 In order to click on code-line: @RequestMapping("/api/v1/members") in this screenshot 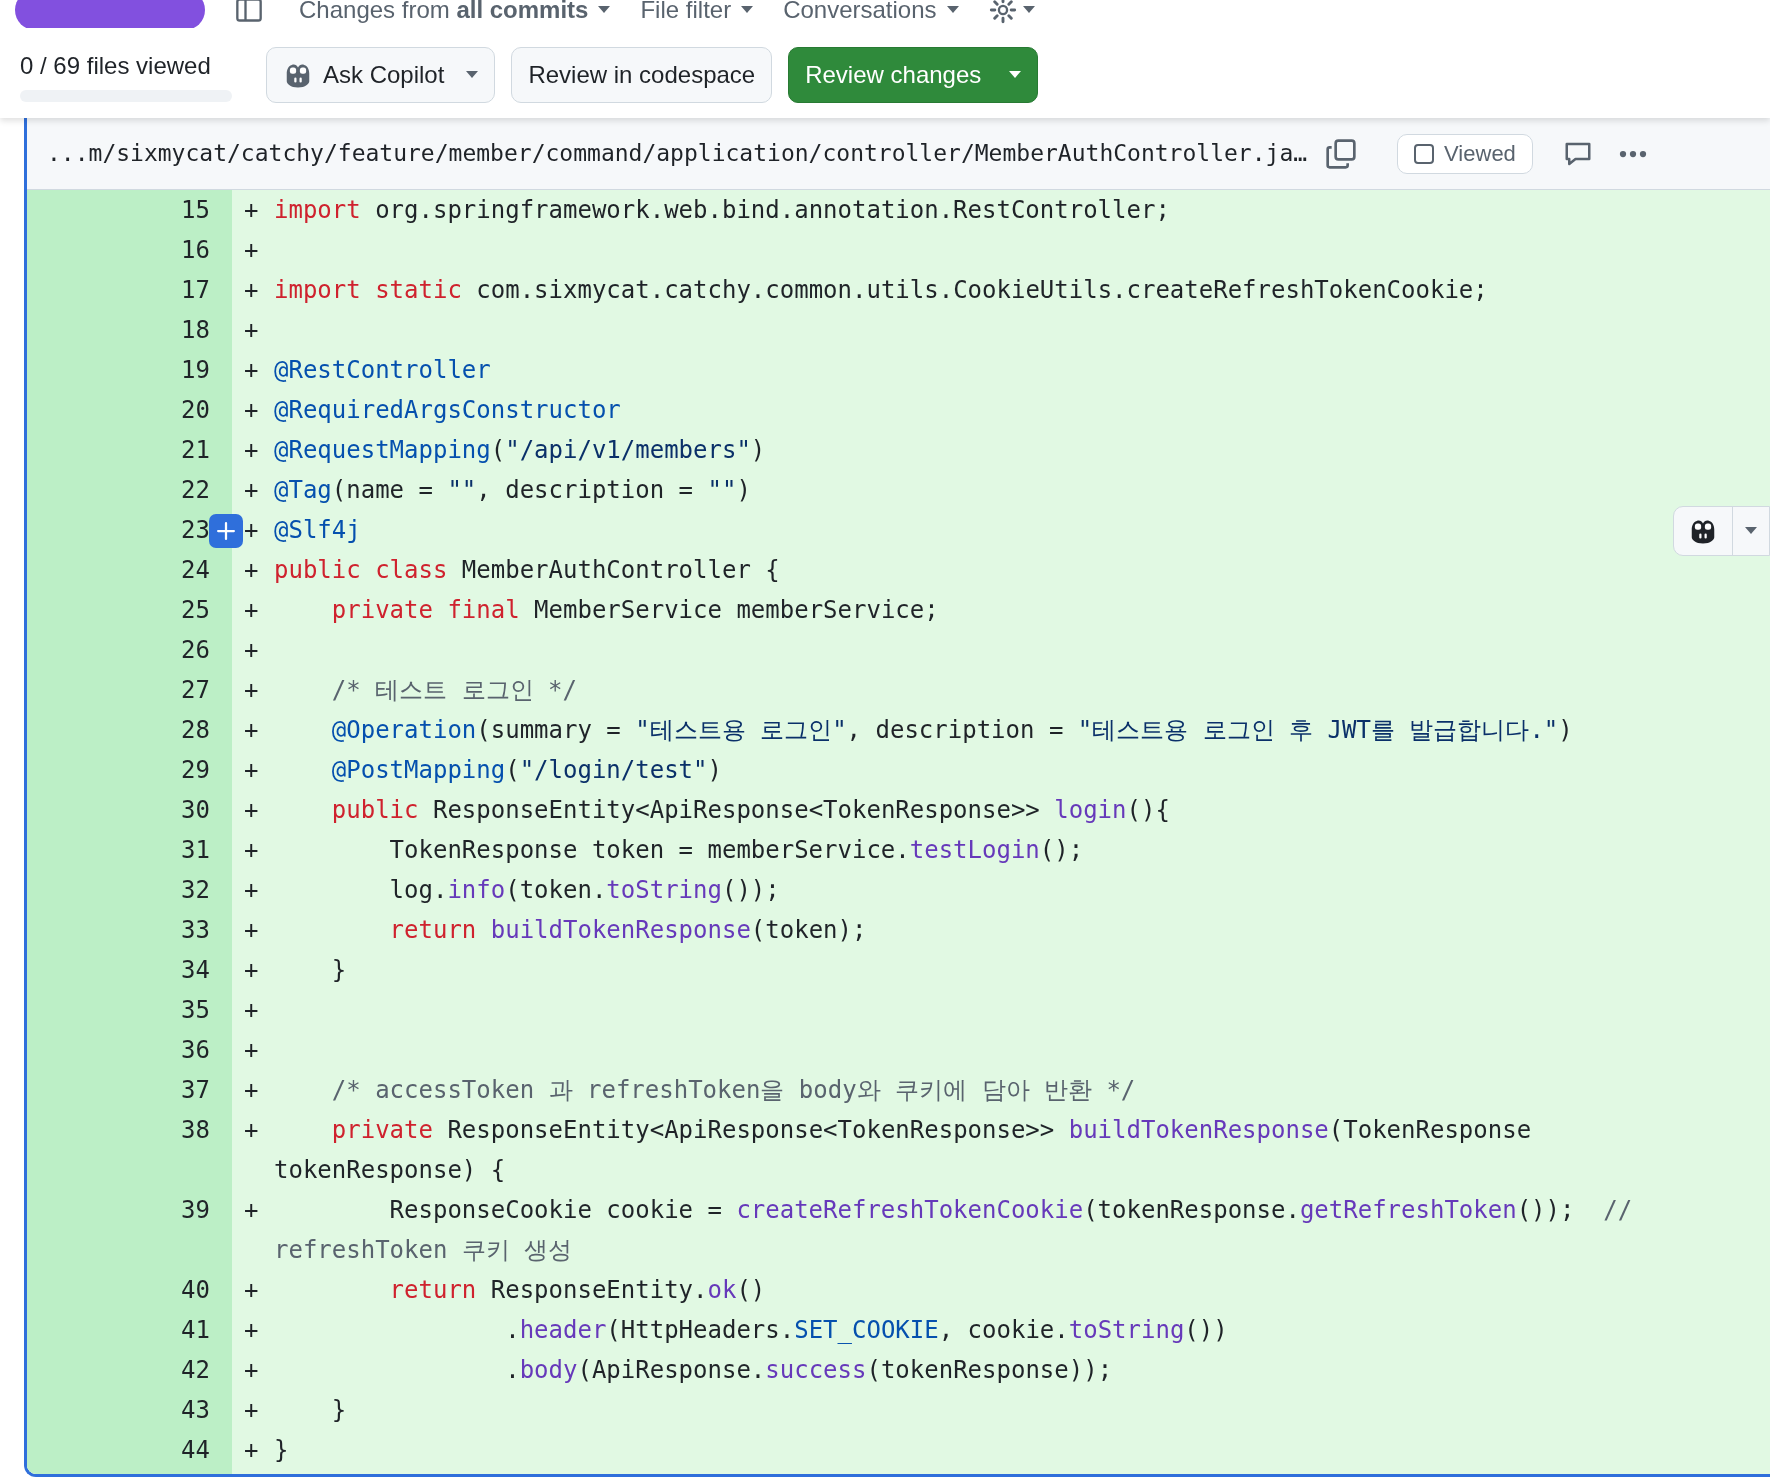, I will do `click(520, 450)`.